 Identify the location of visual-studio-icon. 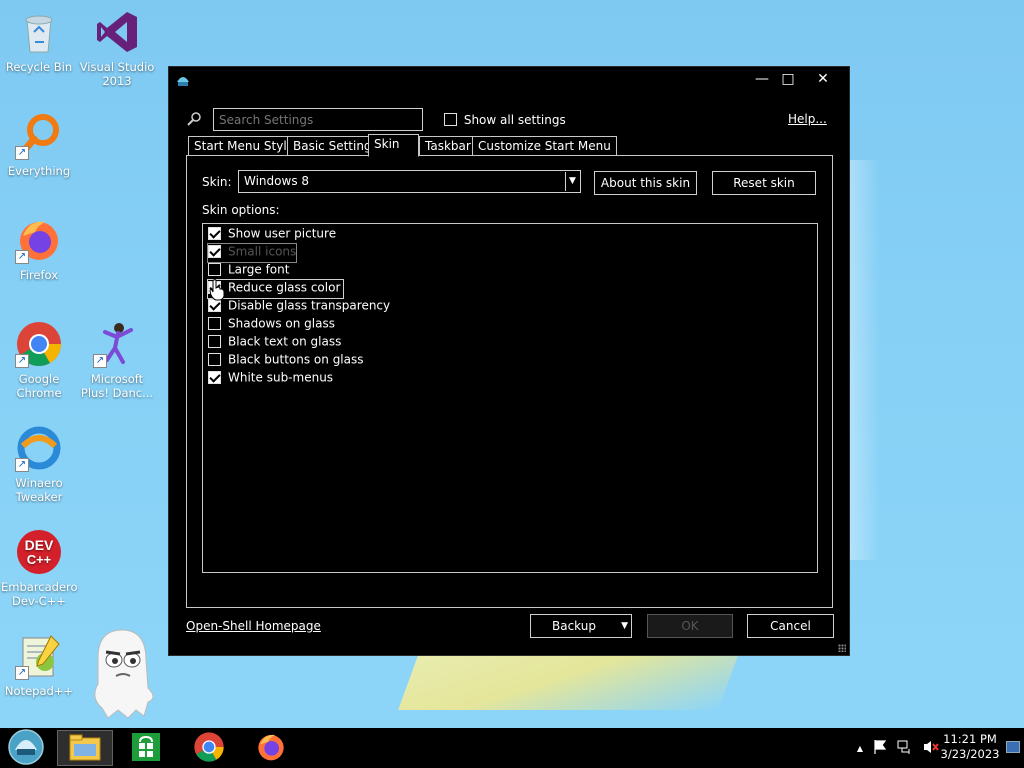
(117, 32).